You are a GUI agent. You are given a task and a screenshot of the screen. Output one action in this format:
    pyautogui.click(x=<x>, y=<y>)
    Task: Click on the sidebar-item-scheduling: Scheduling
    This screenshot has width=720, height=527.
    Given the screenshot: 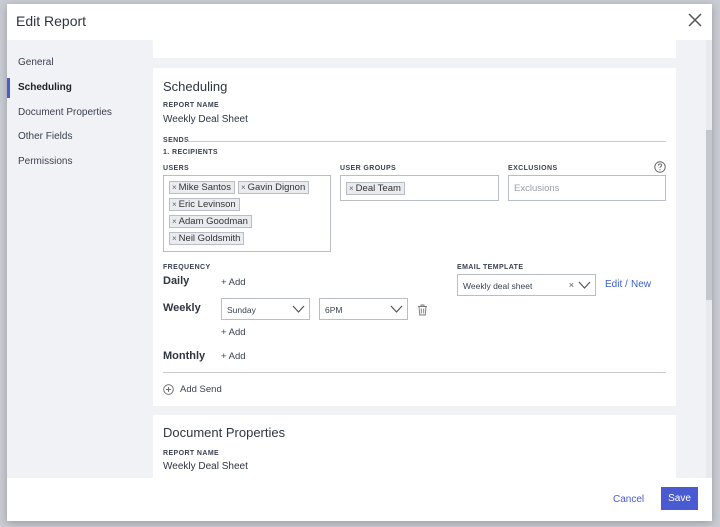 What is the action you would take?
    pyautogui.click(x=77, y=88)
    